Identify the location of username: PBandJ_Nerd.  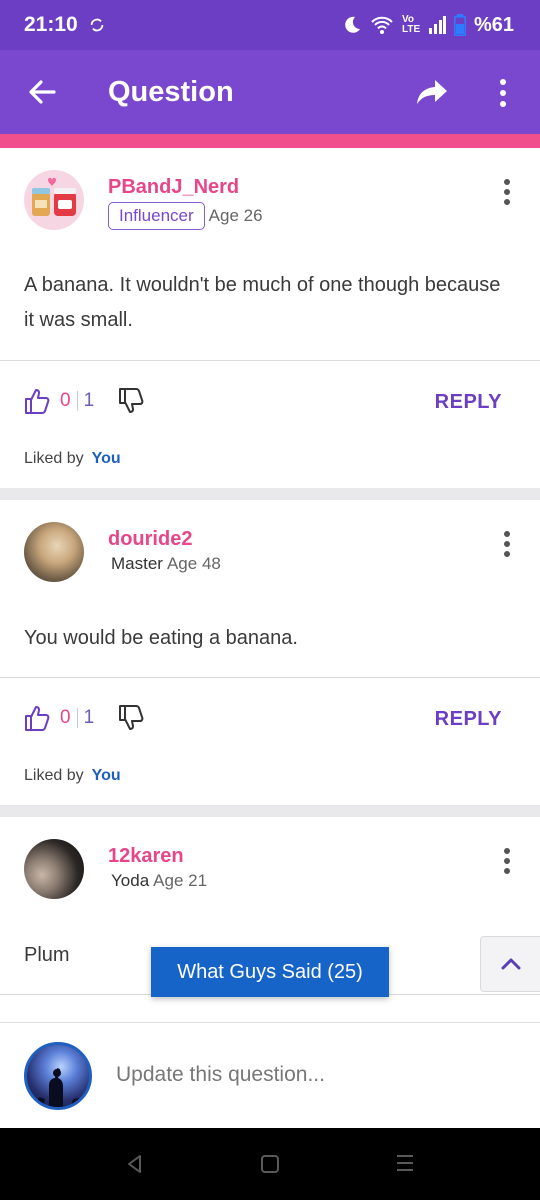
(173, 187).